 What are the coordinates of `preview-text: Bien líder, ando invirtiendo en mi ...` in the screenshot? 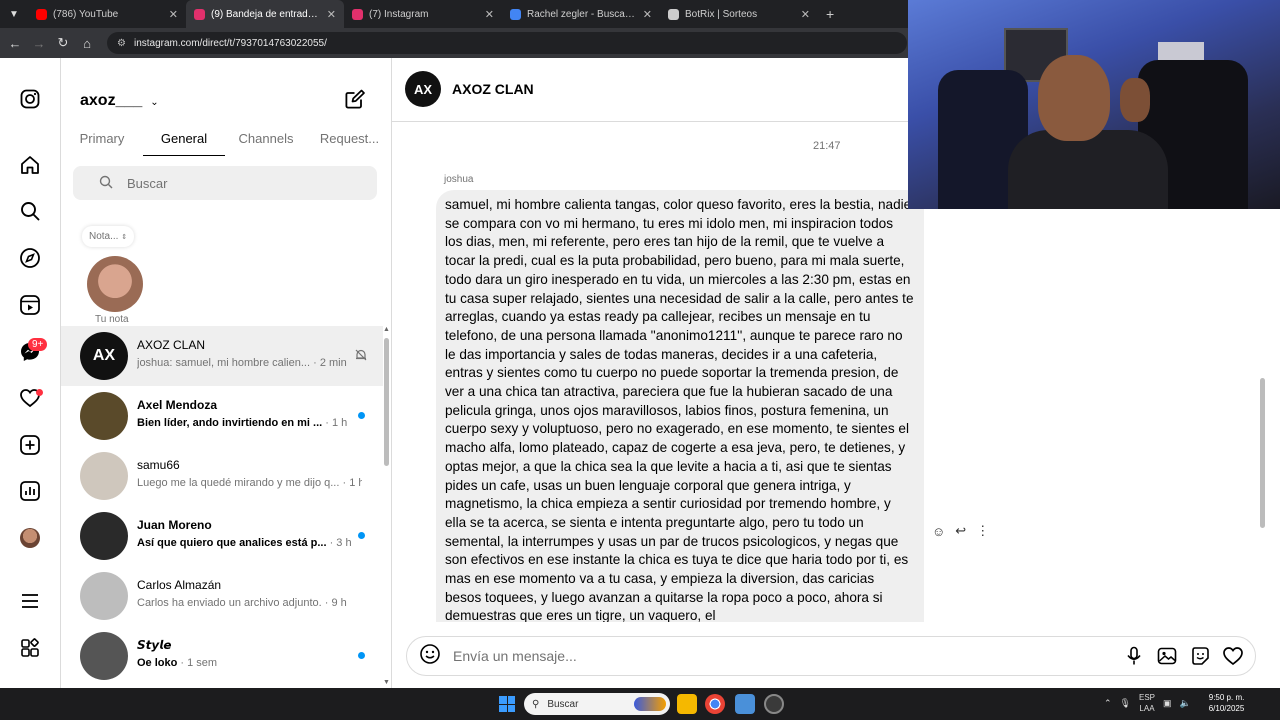 It's located at (230, 423).